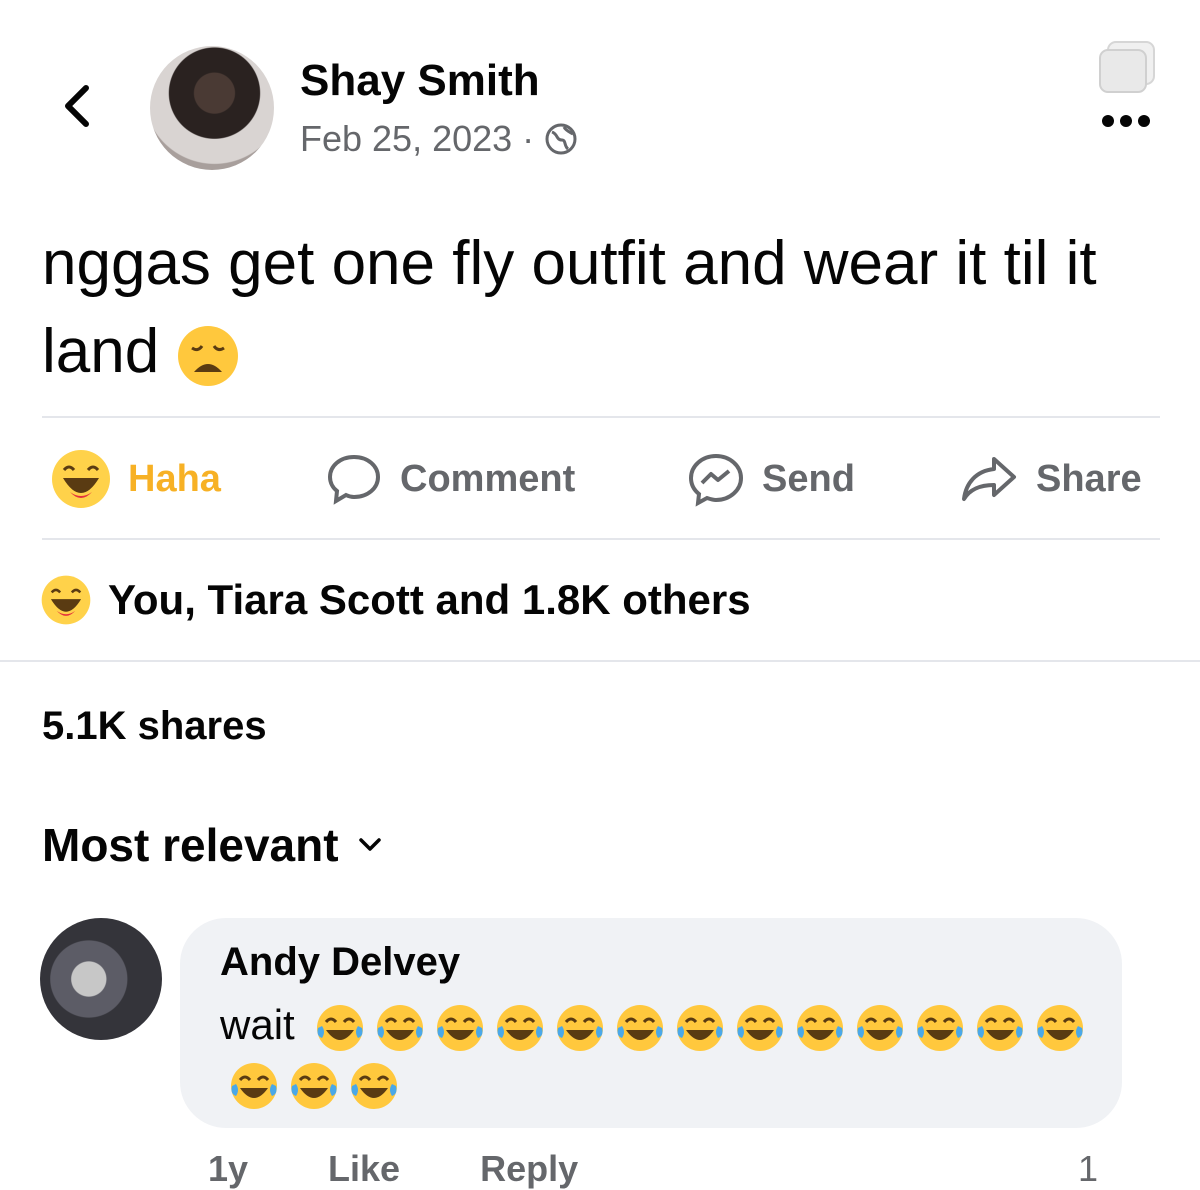  Describe the element at coordinates (190, 845) in the screenshot. I see `sort-label: Most relevant` at that location.